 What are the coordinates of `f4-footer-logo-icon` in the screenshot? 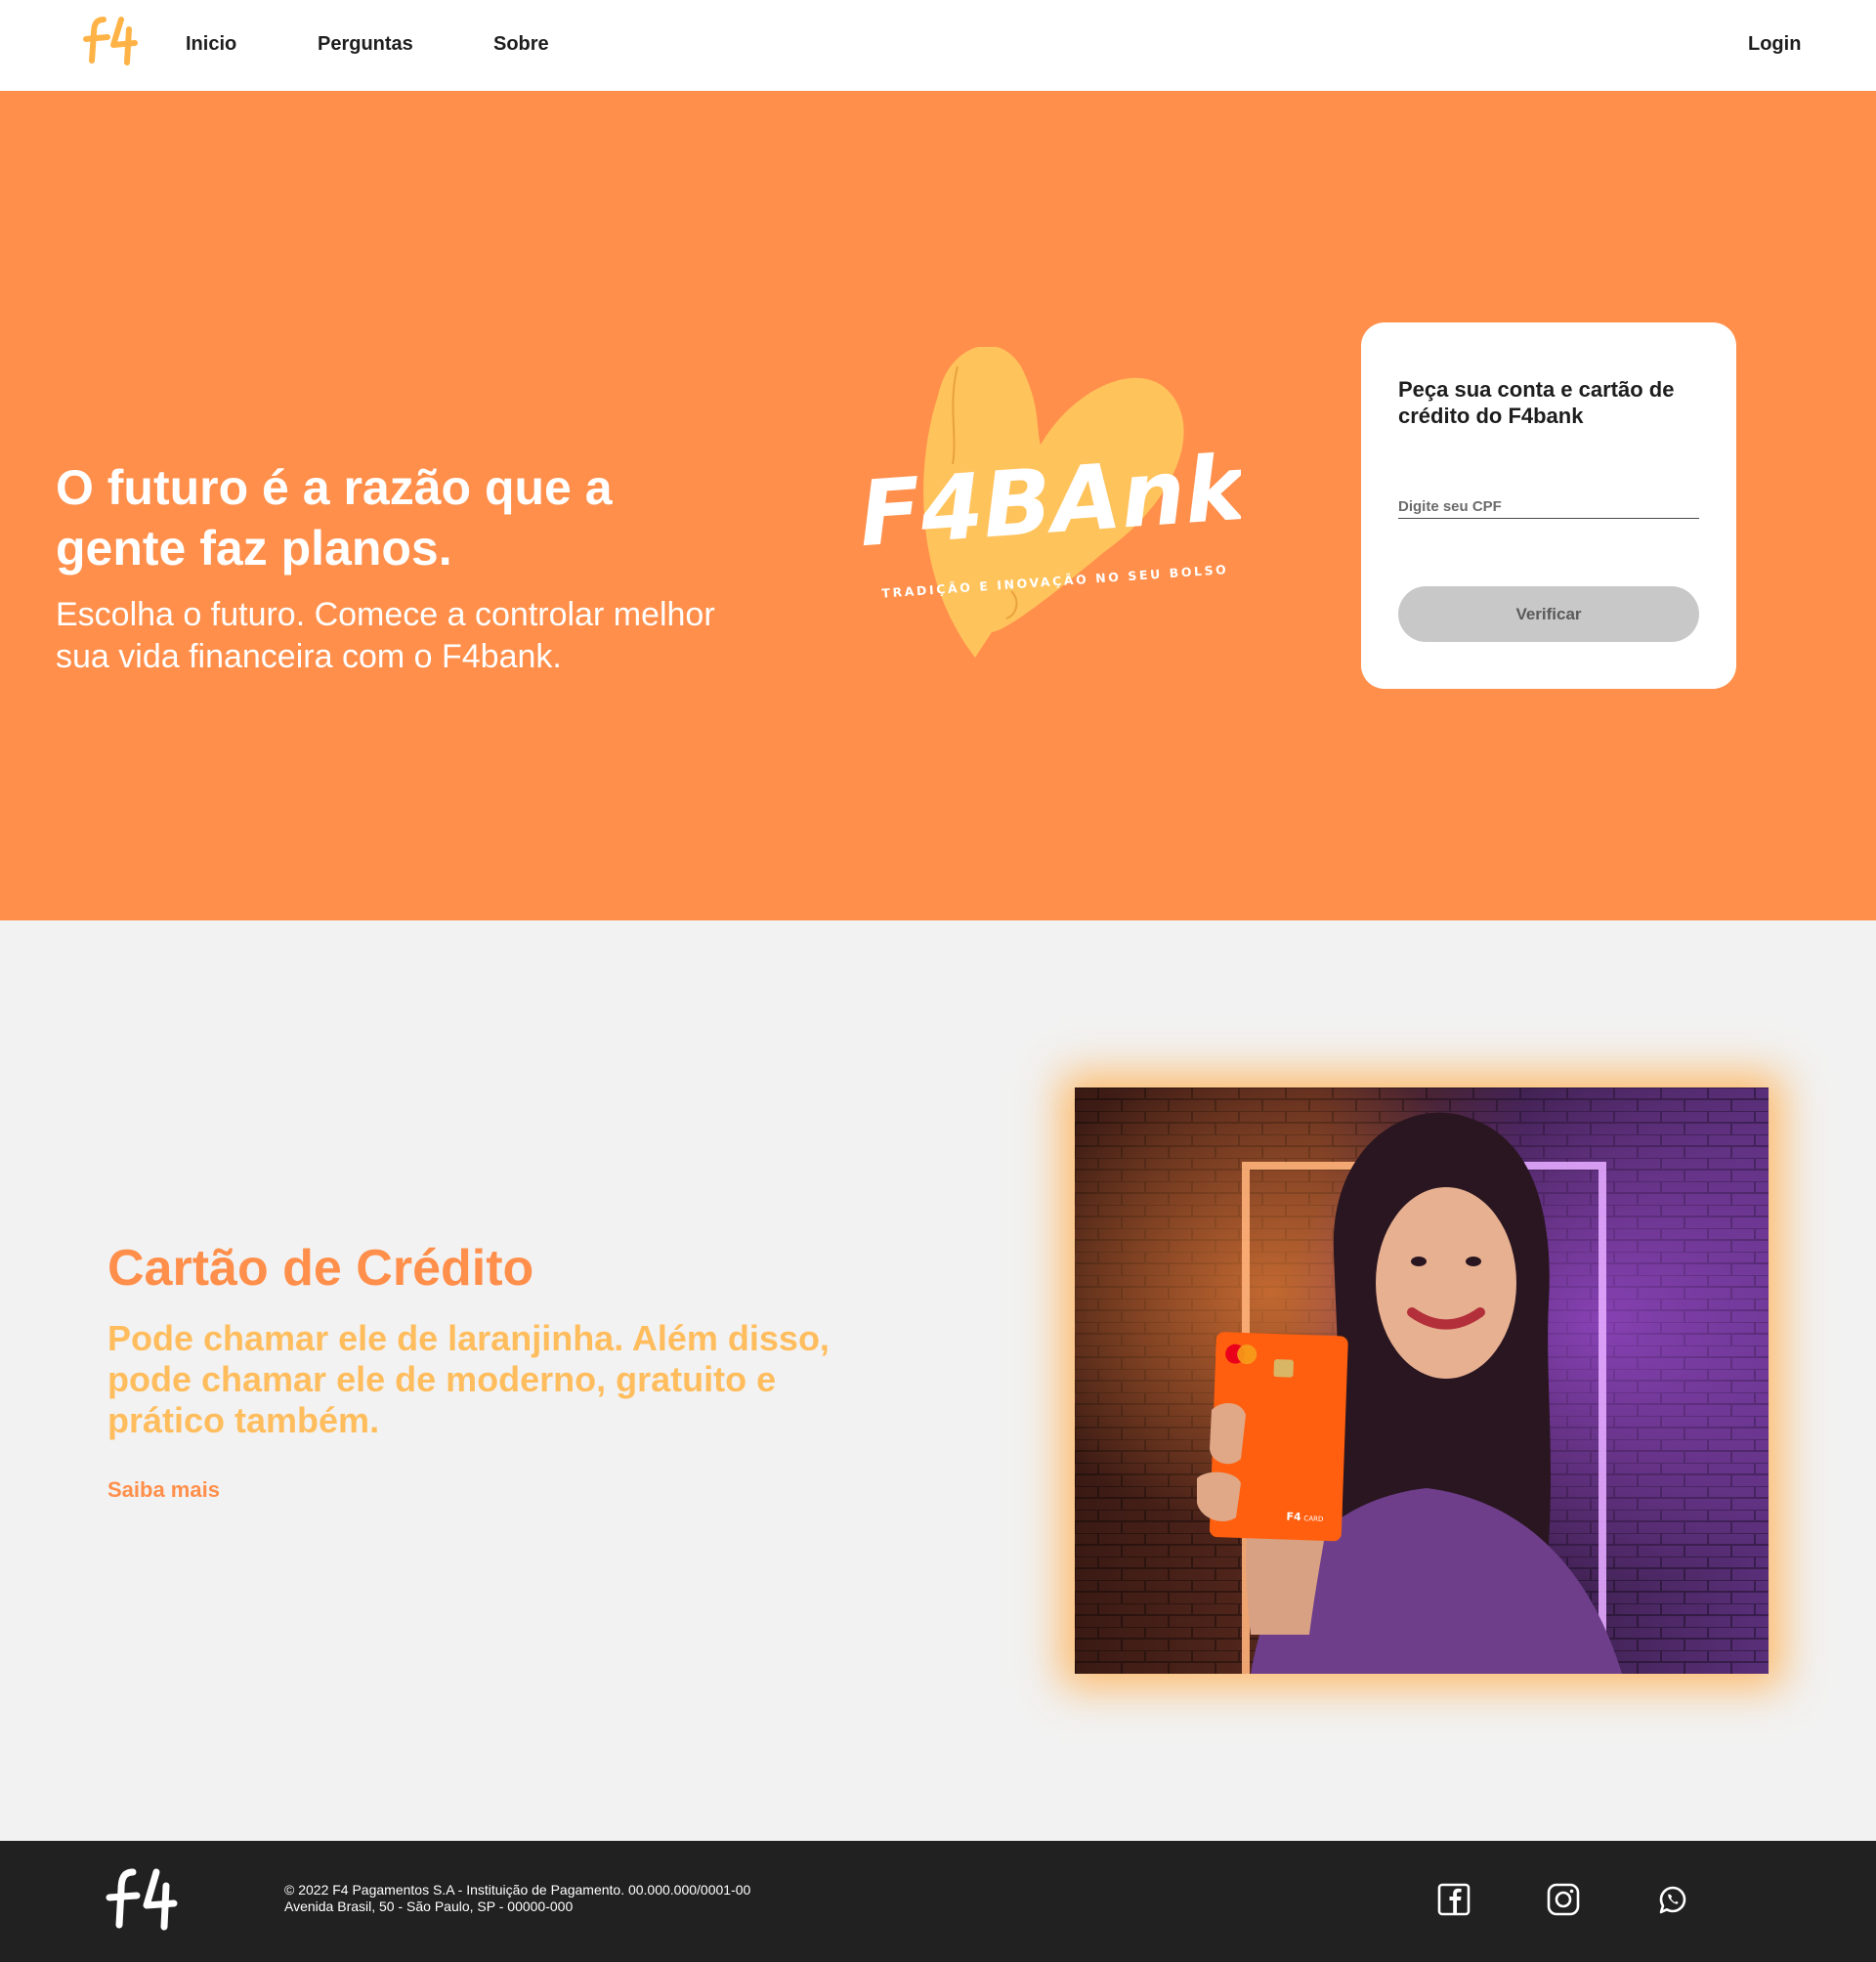 It's located at (142, 1899).